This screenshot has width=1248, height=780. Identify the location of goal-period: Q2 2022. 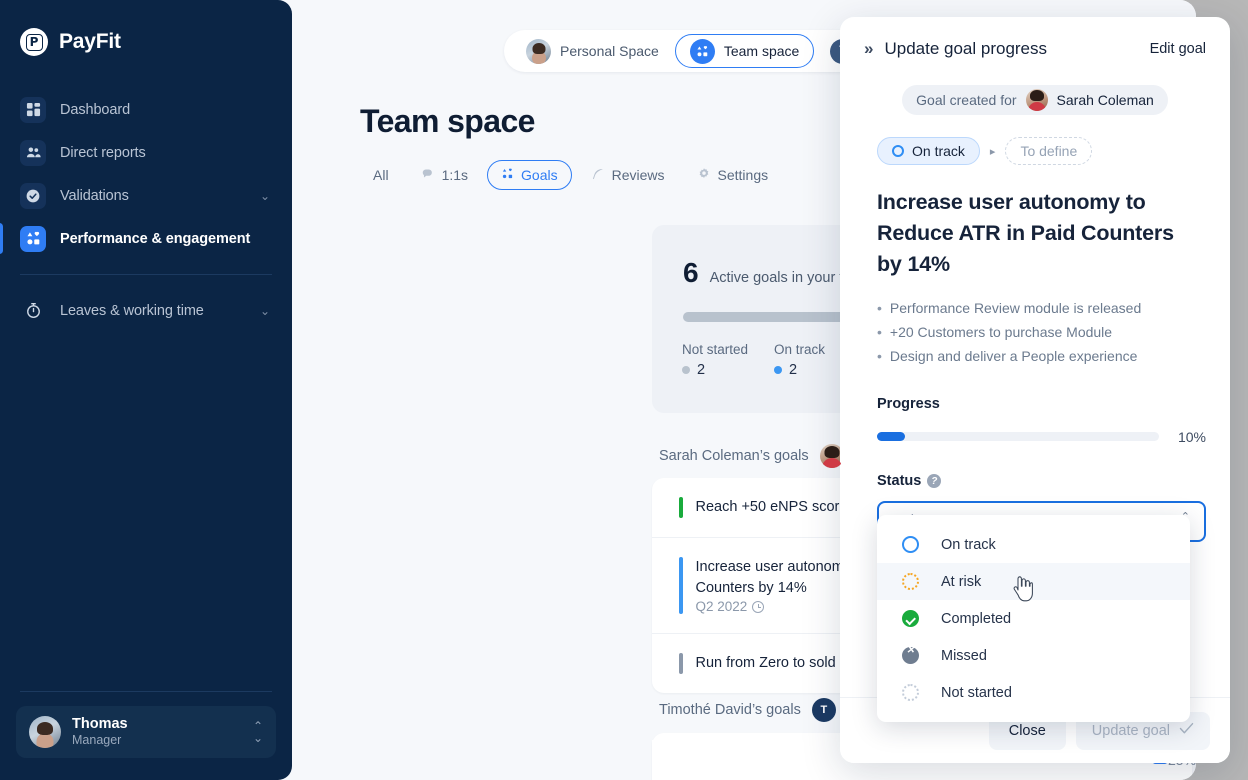
(730, 606).